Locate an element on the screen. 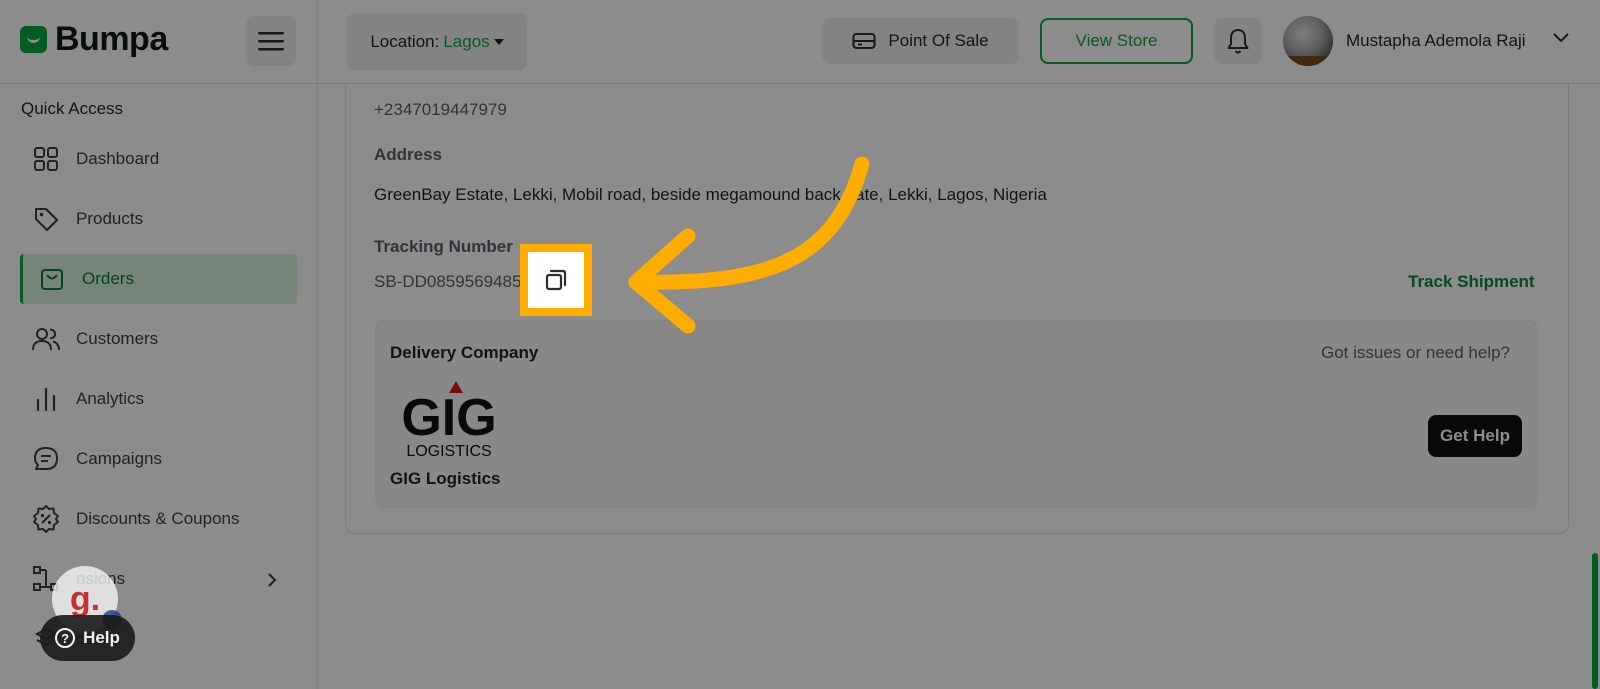  brand-logo: Bumpa is located at coordinates (94, 39).